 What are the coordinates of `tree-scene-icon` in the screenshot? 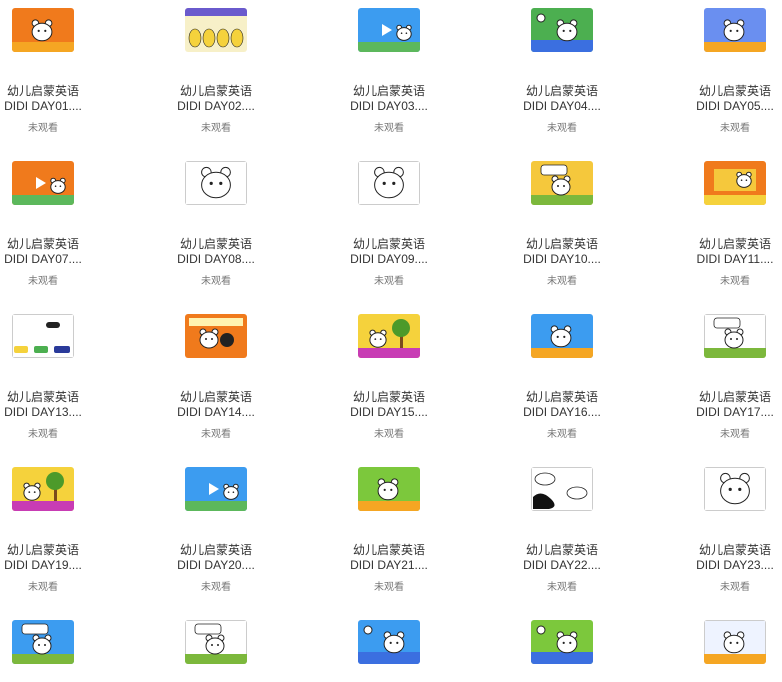 It's located at (43, 489).